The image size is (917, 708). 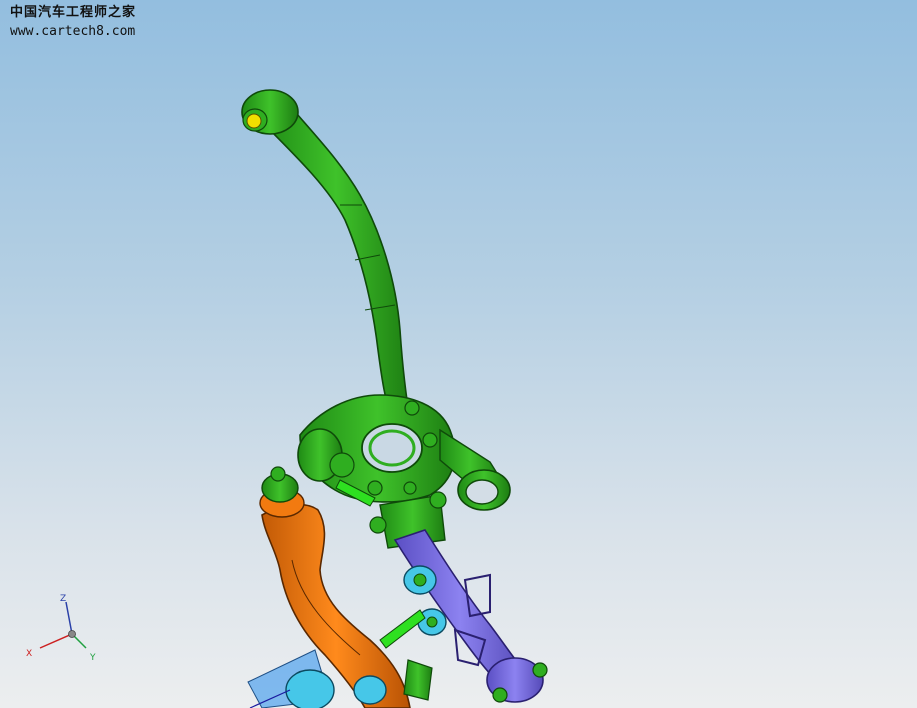 What do you see at coordinates (92, 658) in the screenshot?
I see `triad-y-label: Y` at bounding box center [92, 658].